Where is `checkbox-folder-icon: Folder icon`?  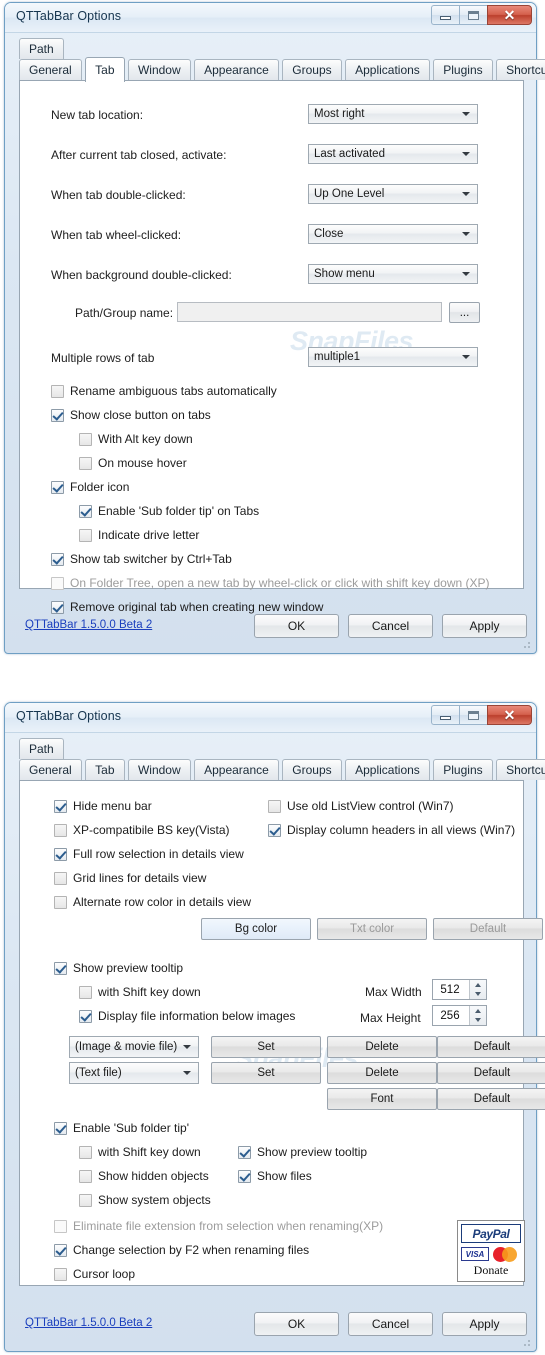 checkbox-folder-icon: Folder icon is located at coordinates (90, 487).